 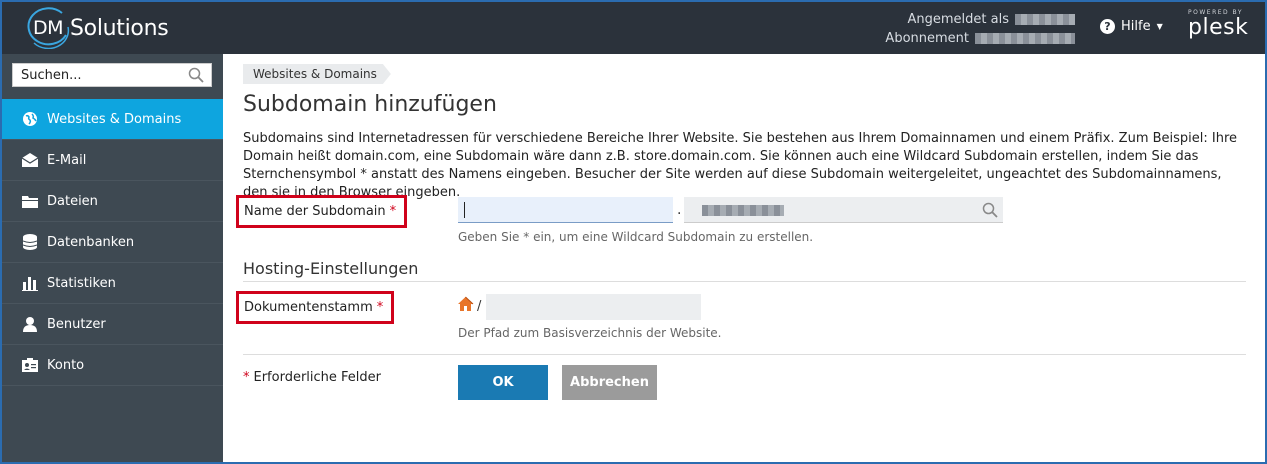 What do you see at coordinates (66, 365) in the screenshot?
I see `sidebar-item-label: Konto` at bounding box center [66, 365].